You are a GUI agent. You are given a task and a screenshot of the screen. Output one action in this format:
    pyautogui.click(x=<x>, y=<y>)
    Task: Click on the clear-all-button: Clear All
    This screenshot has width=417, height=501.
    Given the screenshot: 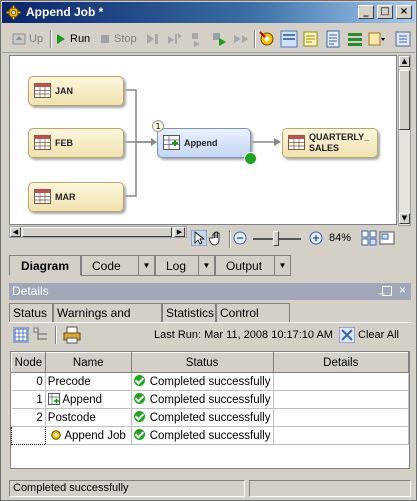 What is the action you would take?
    pyautogui.click(x=369, y=335)
    